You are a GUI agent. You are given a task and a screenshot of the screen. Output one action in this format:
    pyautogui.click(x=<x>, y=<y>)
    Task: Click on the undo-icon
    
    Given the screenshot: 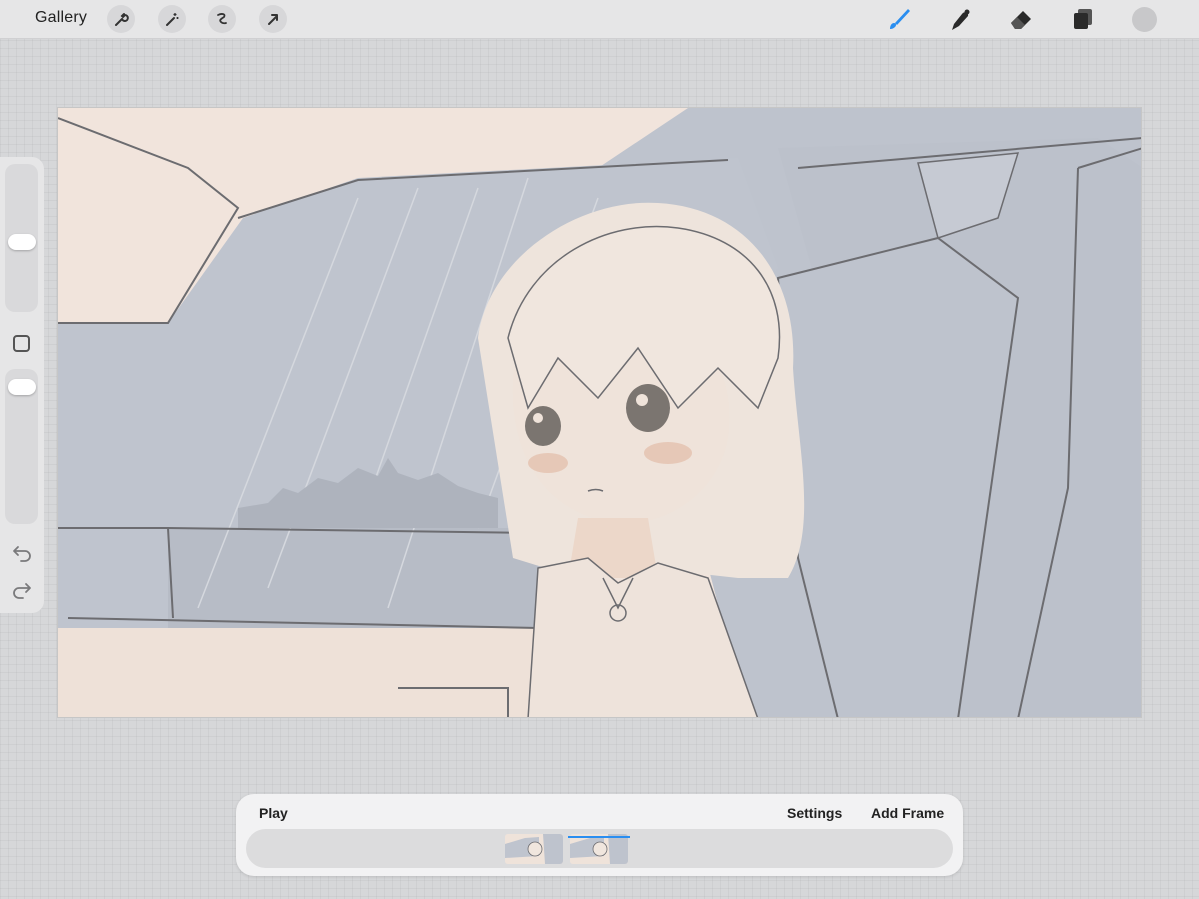 What is the action you would take?
    pyautogui.click(x=22, y=553)
    